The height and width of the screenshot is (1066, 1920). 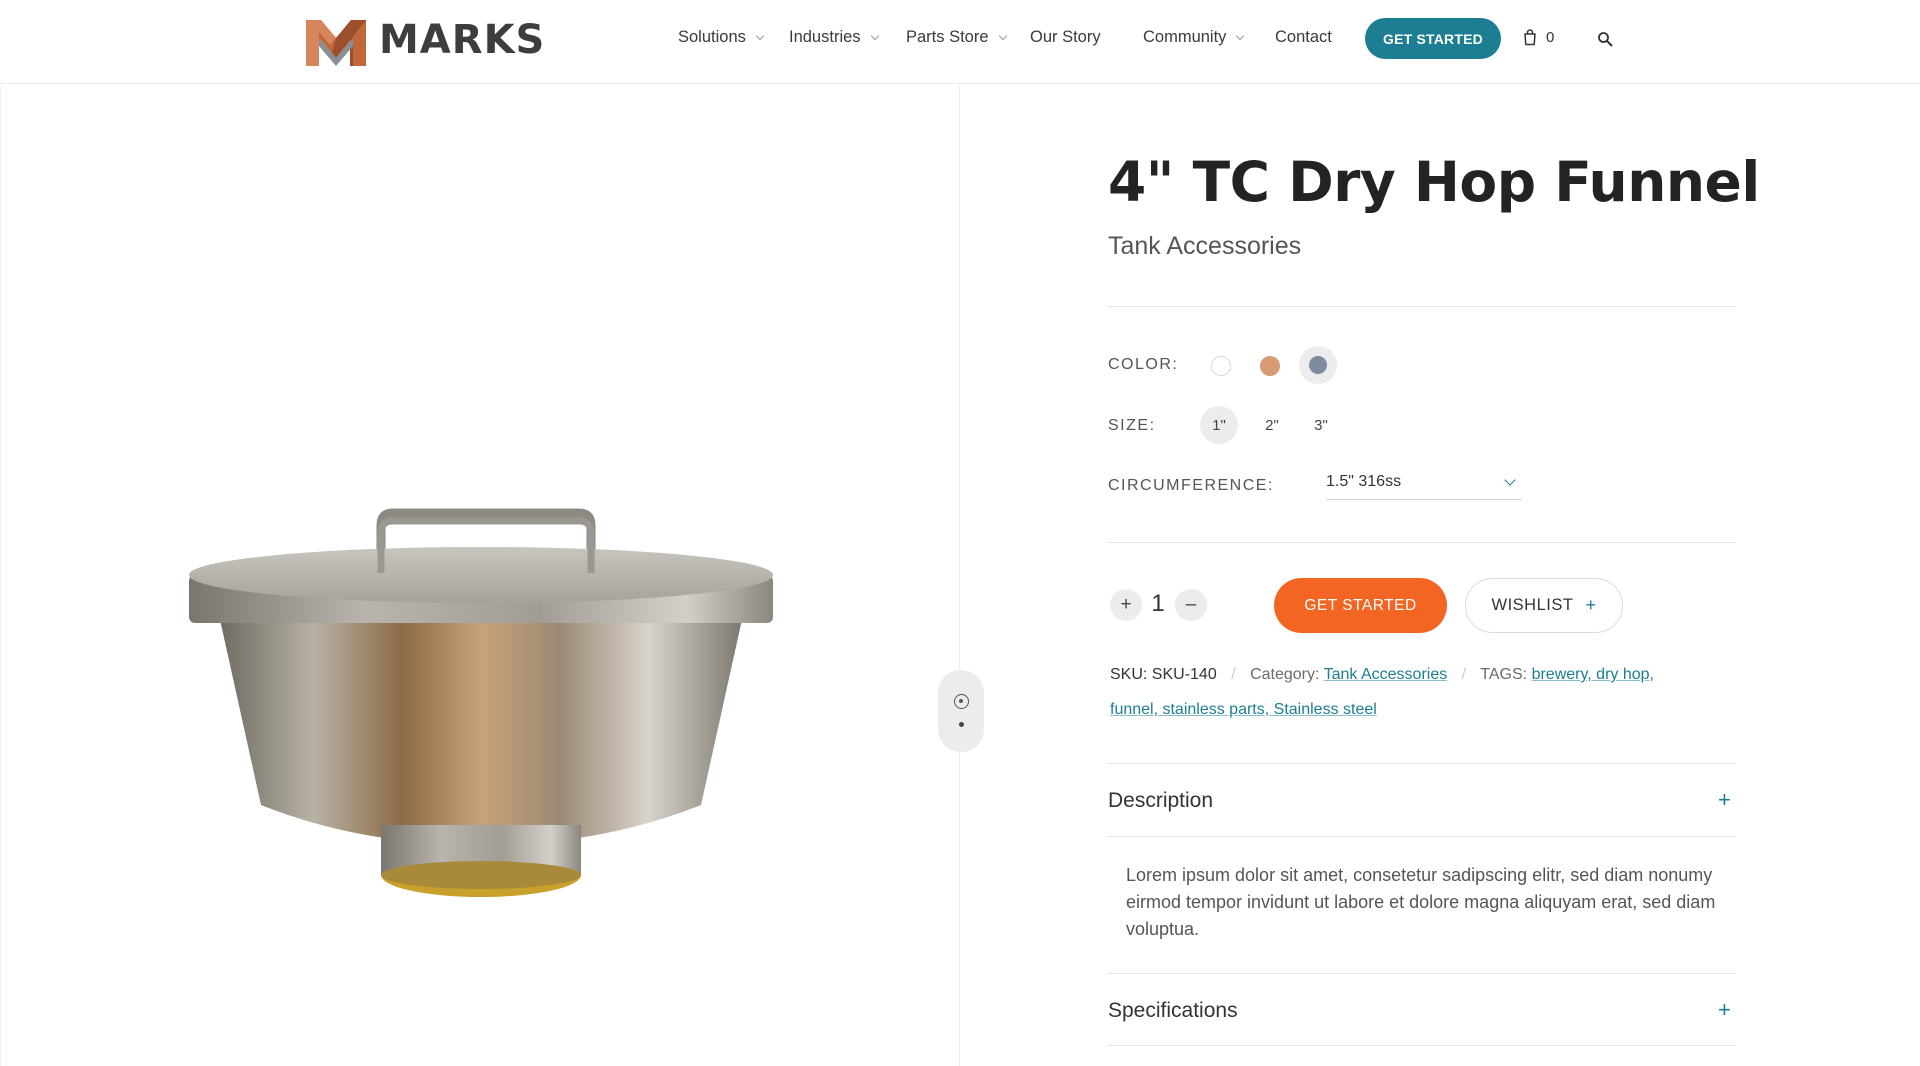 I want to click on quantity-decrease-button: –, so click(x=1191, y=605).